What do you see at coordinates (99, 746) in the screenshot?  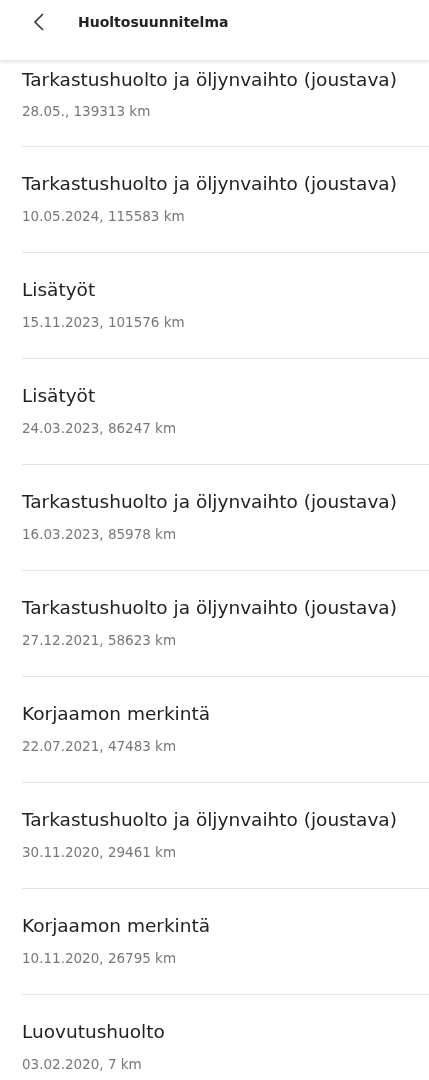 I see `entry-date-mileage: 22.07.2021, 47483 km` at bounding box center [99, 746].